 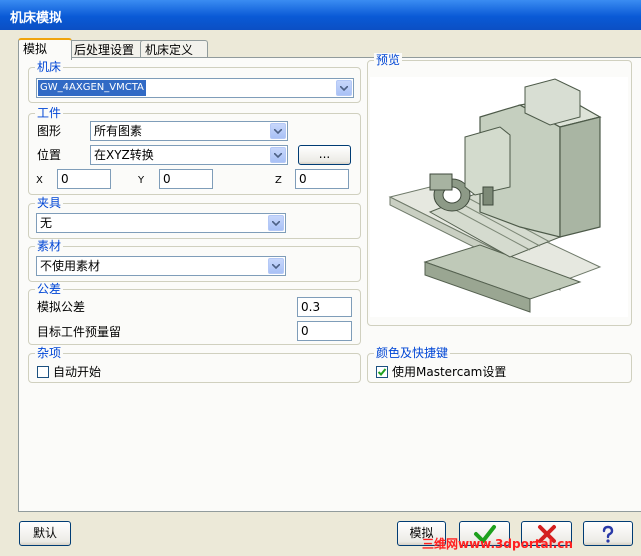 What do you see at coordinates (195, 88) in the screenshot?
I see `machine-select: GW_4AXGEN_VMCTA` at bounding box center [195, 88].